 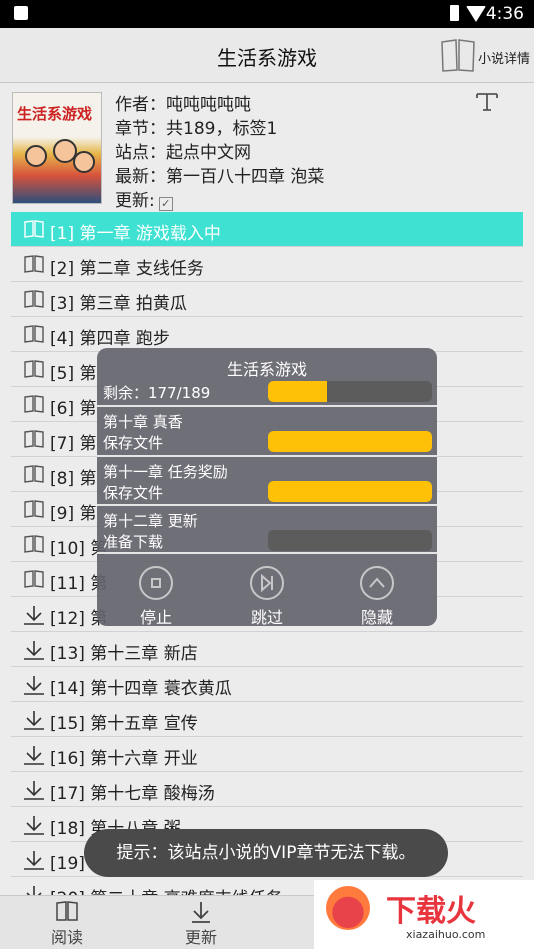 What do you see at coordinates (118, 304) in the screenshot?
I see `chapter-label: [3] 第三章 拍黄瓜` at bounding box center [118, 304].